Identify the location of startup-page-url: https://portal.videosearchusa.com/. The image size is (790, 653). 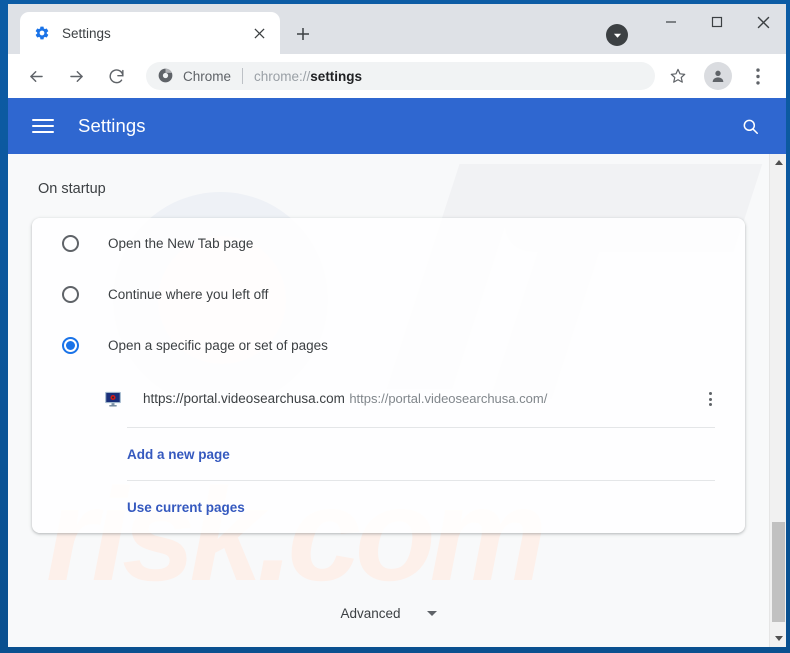
(448, 398).